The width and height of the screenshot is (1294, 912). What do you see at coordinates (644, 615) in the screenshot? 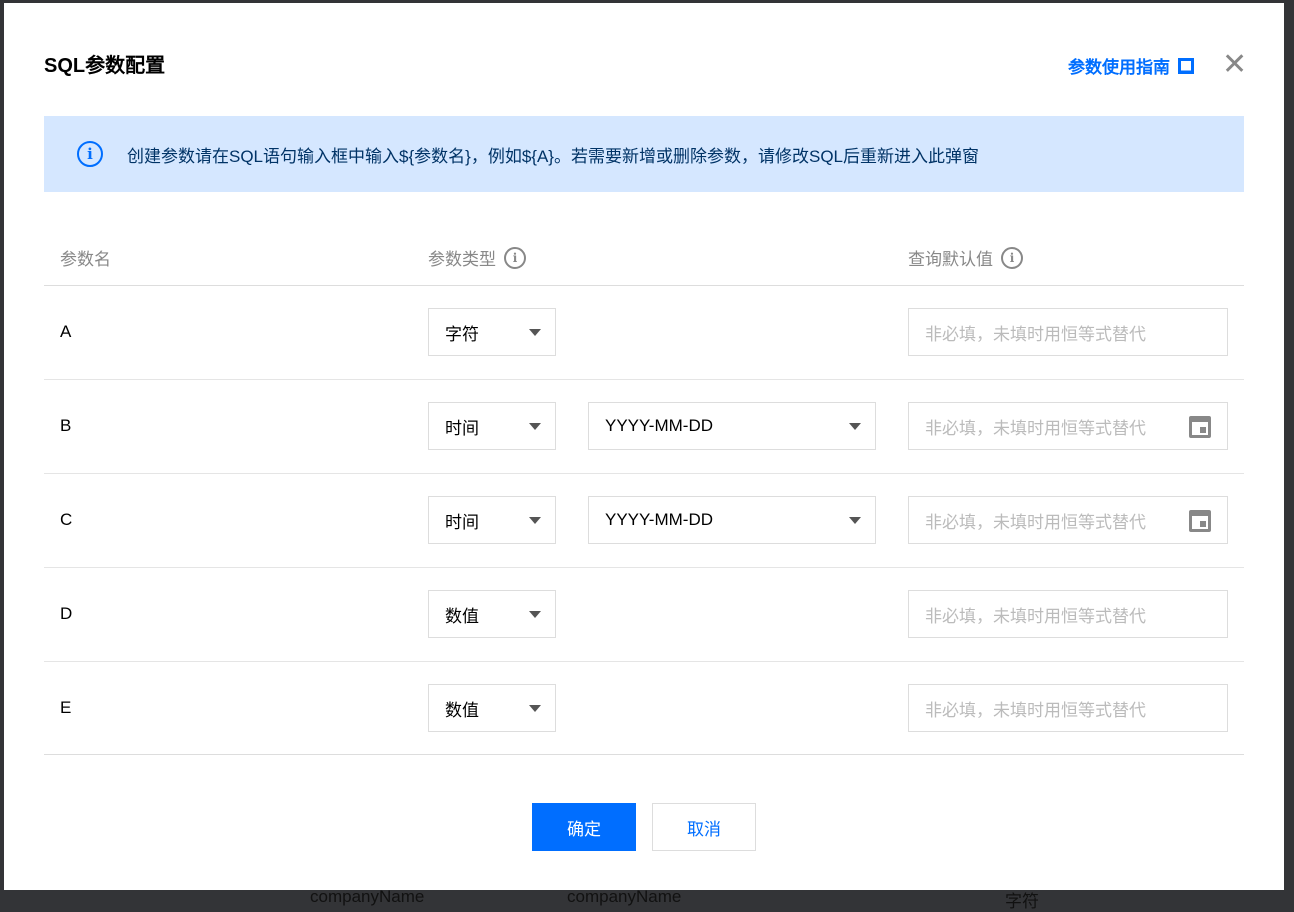
I see `param-row: D 数值 非必填，未填时用恒等式替代` at bounding box center [644, 615].